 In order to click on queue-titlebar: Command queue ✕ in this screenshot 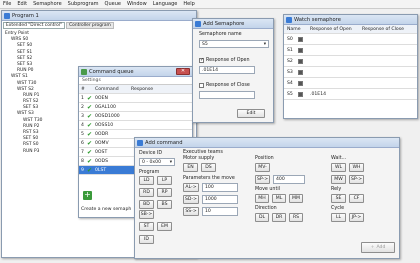, I will do `click(135, 72)`.